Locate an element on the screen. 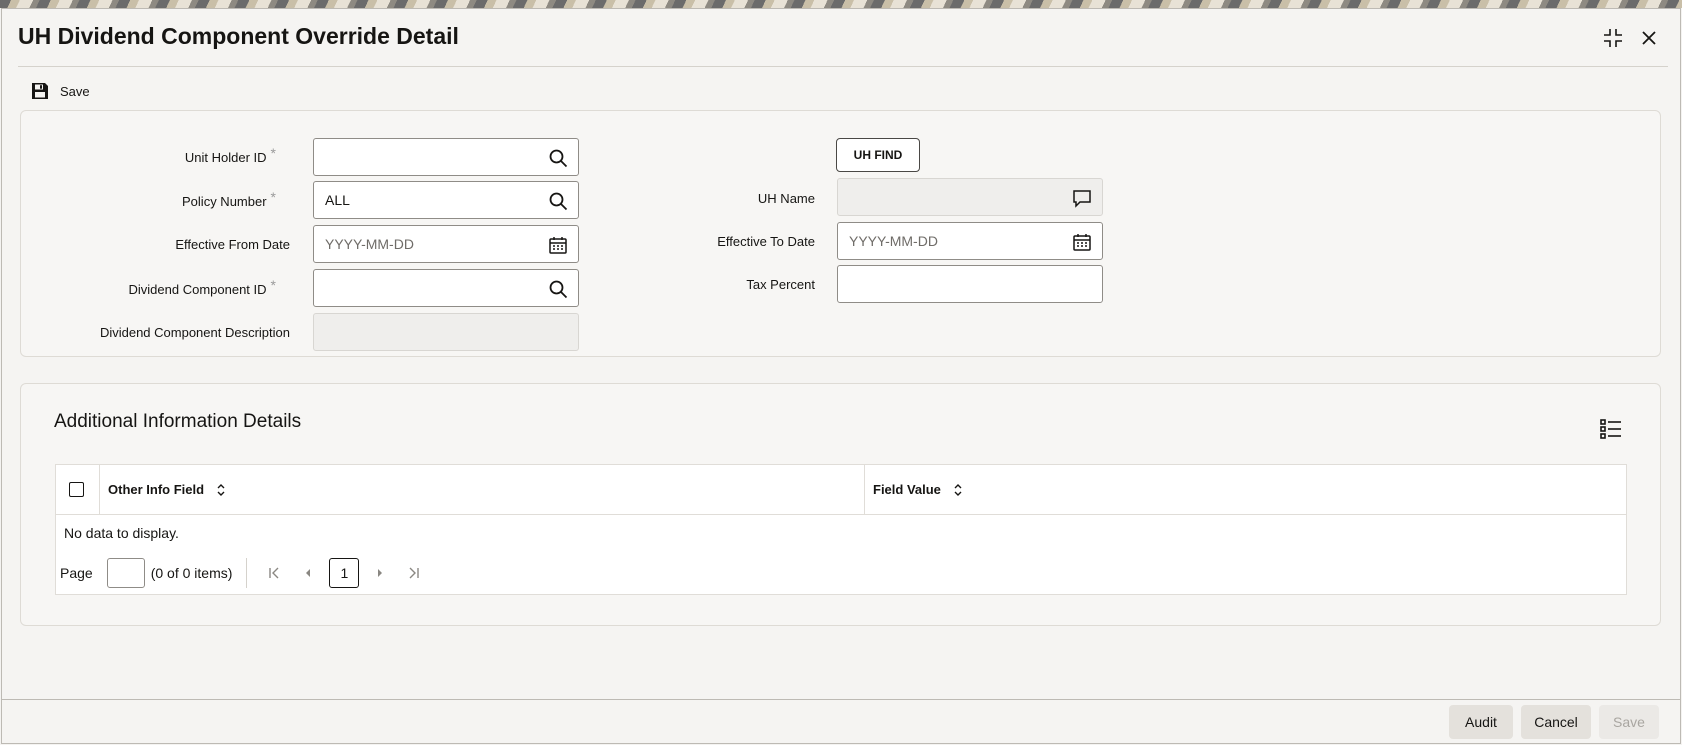  current-page-button: 1 is located at coordinates (344, 573).